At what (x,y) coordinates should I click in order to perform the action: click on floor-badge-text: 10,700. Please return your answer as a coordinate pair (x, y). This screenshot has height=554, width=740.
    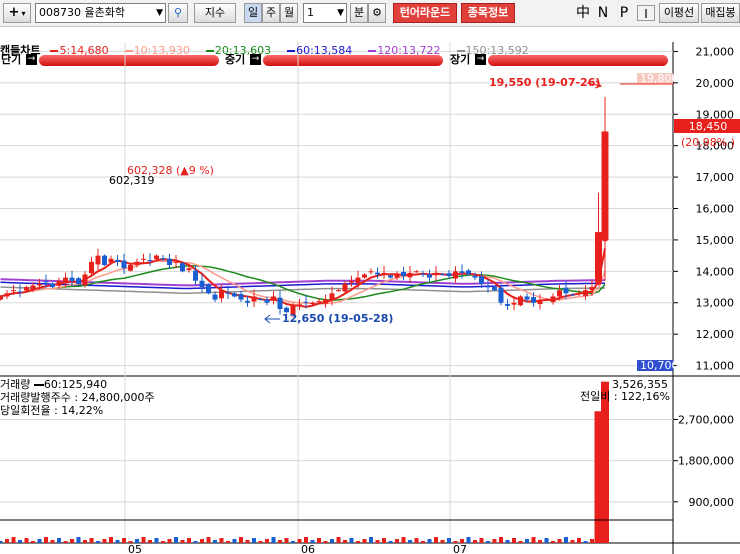
    Looking at the image, I should click on (659, 365).